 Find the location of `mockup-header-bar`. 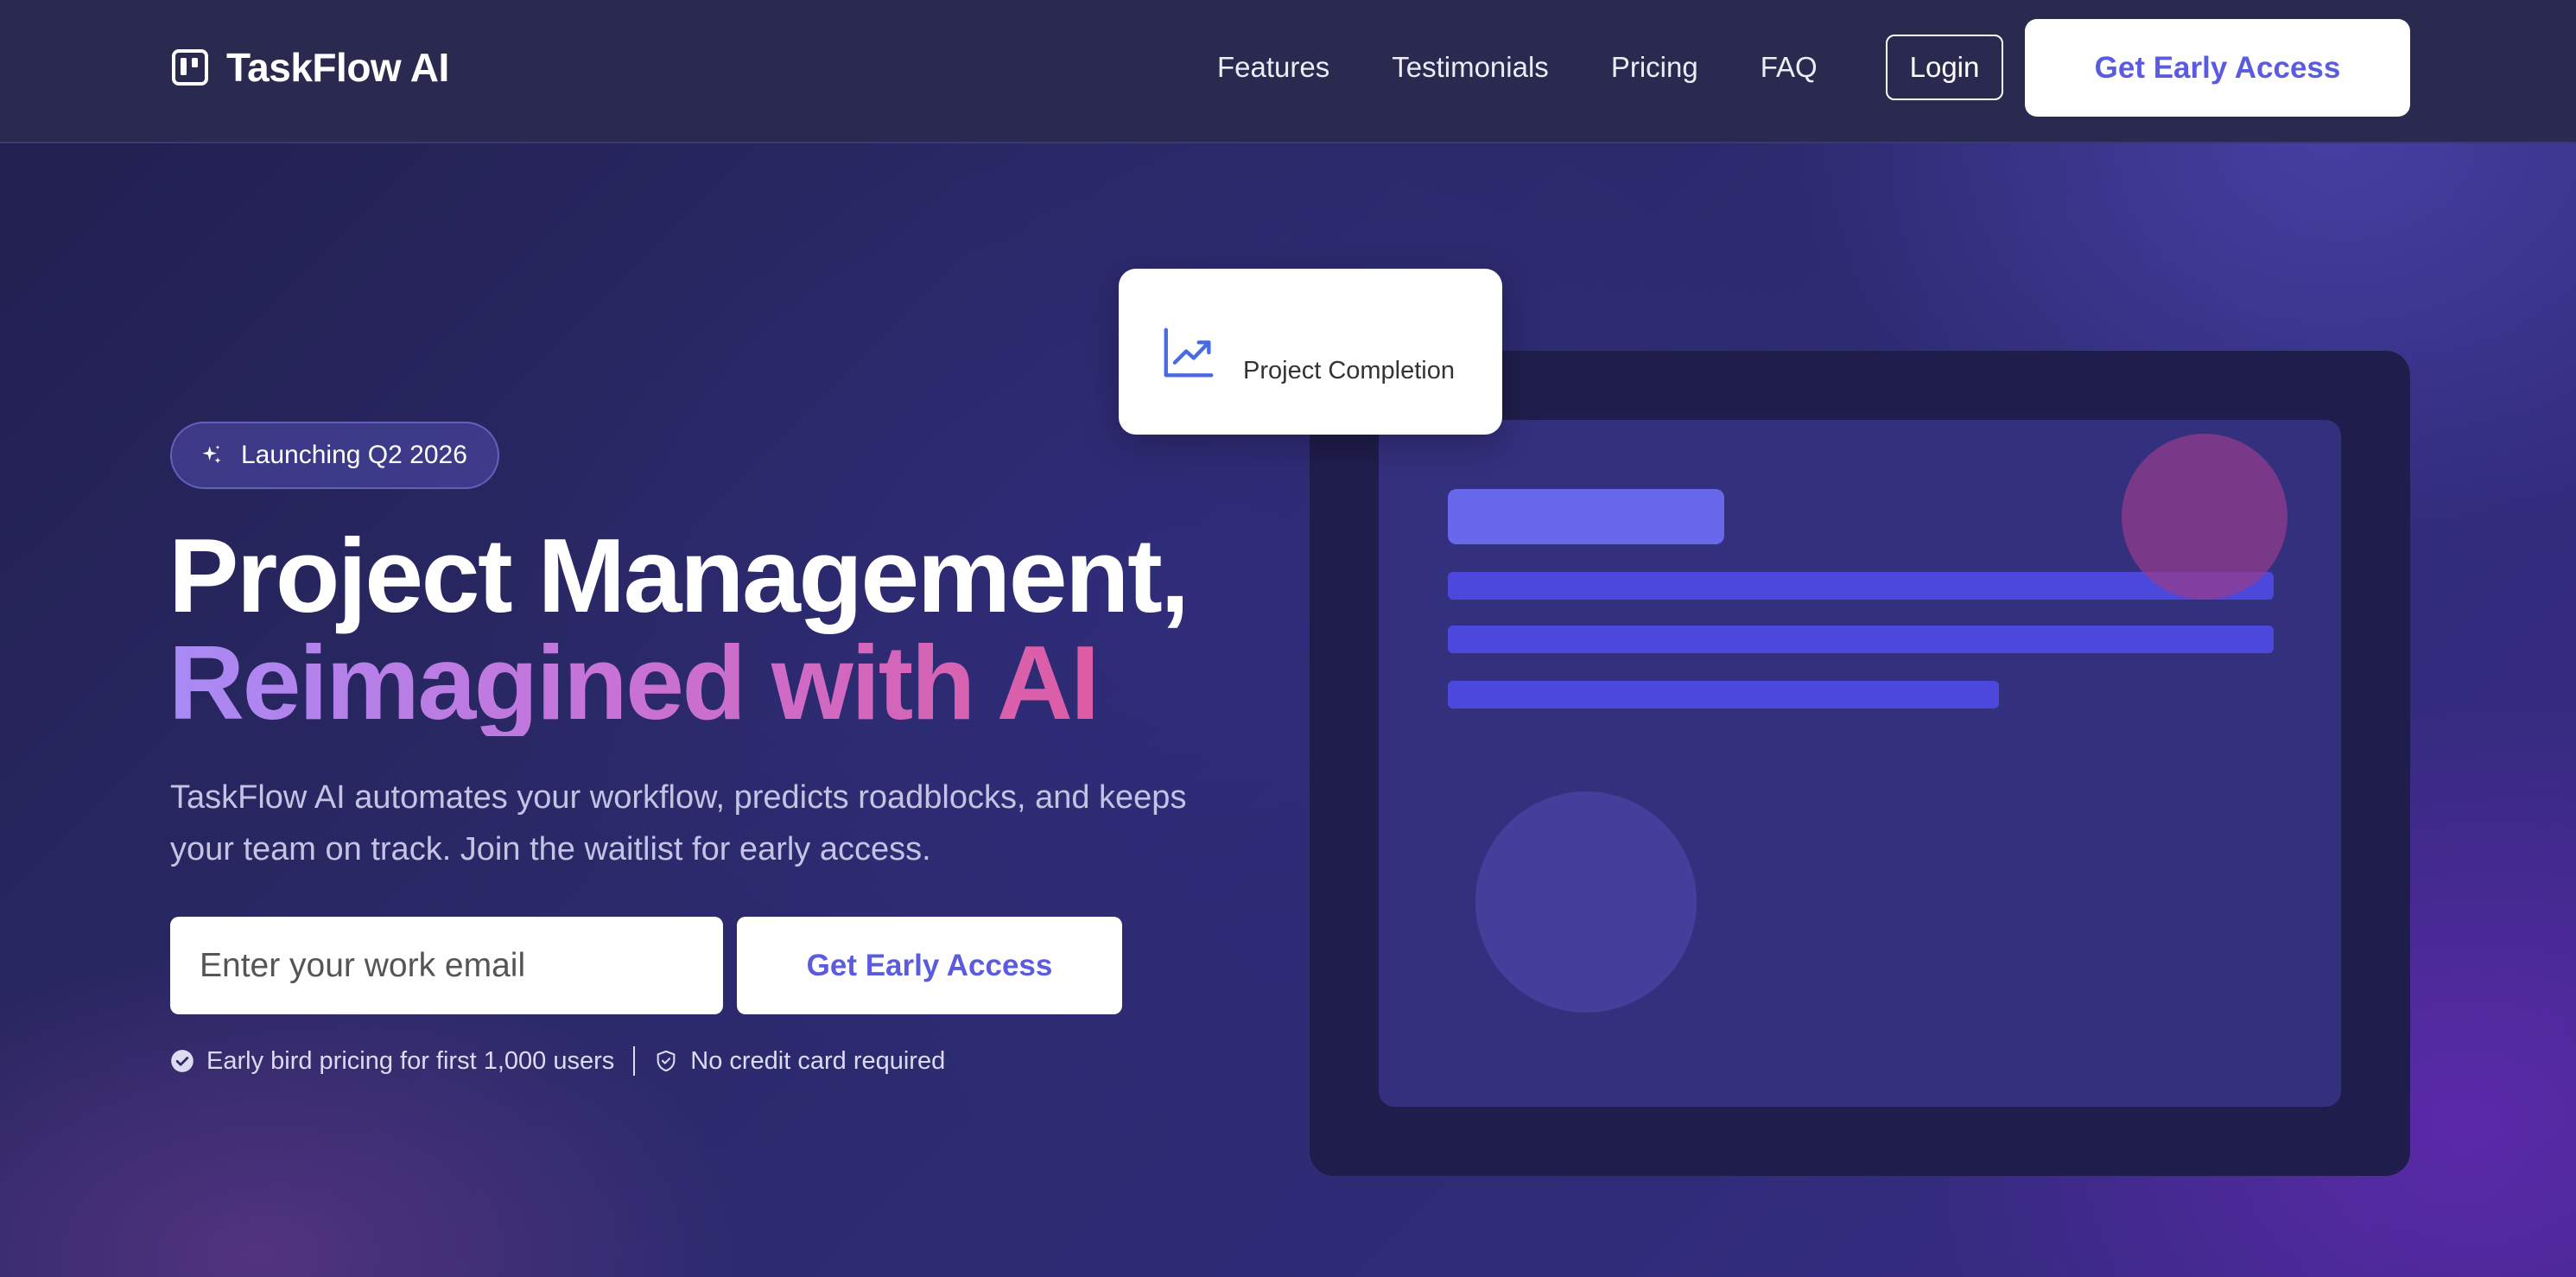

mockup-header-bar is located at coordinates (1586, 516).